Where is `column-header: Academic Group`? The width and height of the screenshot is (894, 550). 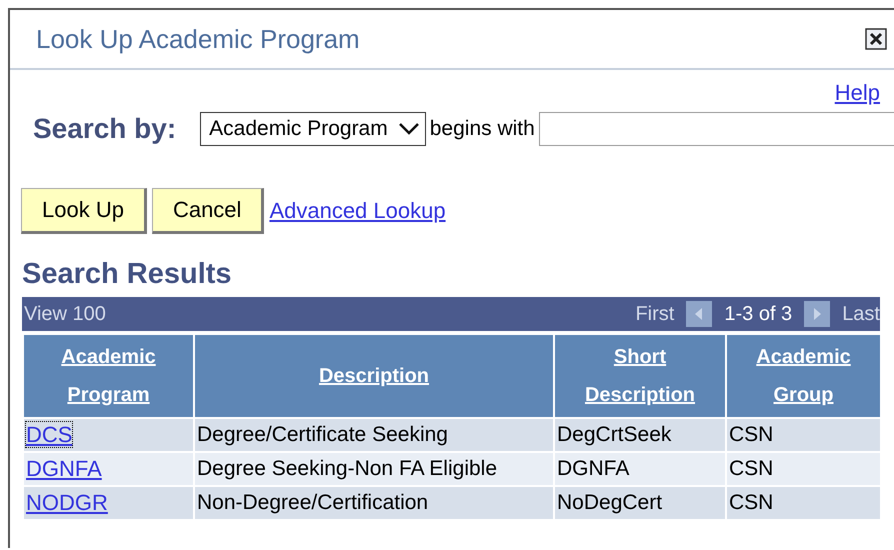 column-header: Academic Group is located at coordinates (803, 376).